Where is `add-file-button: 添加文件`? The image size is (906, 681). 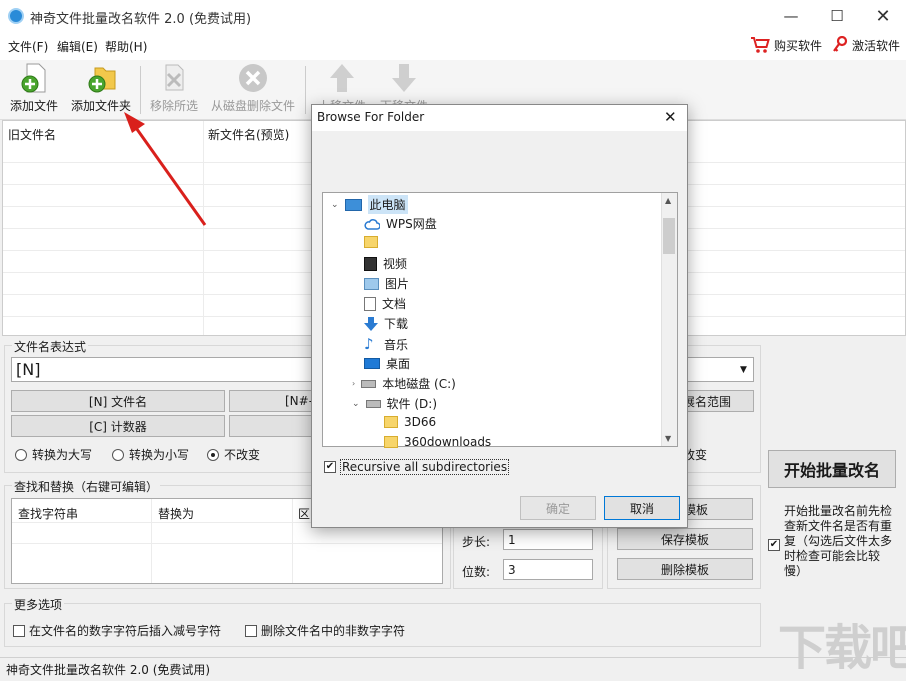
add-file-button: 添加文件 is located at coordinates (34, 88).